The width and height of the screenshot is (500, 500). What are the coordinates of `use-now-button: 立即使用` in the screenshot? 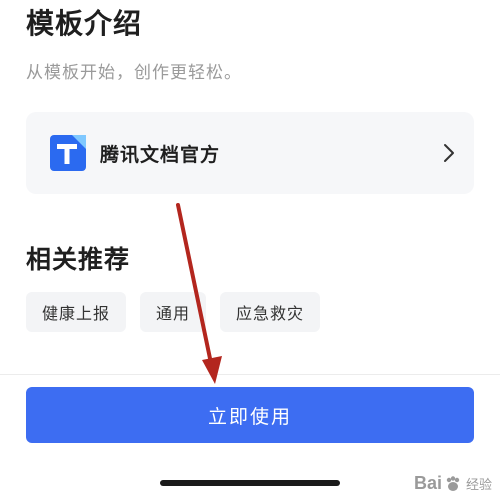 It's located at (250, 415).